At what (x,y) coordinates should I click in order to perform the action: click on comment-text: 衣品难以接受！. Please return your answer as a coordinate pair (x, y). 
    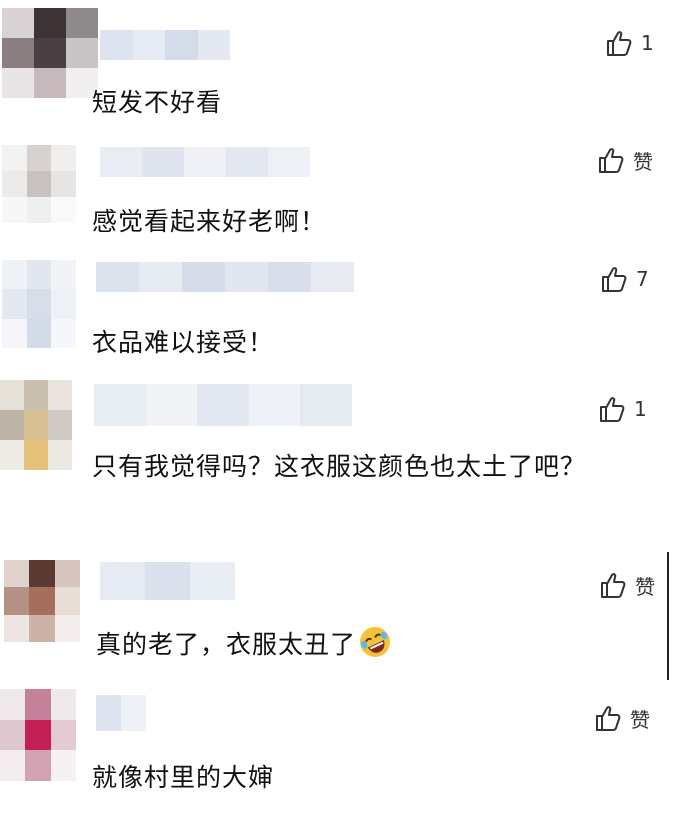
    Looking at the image, I should click on (183, 342).